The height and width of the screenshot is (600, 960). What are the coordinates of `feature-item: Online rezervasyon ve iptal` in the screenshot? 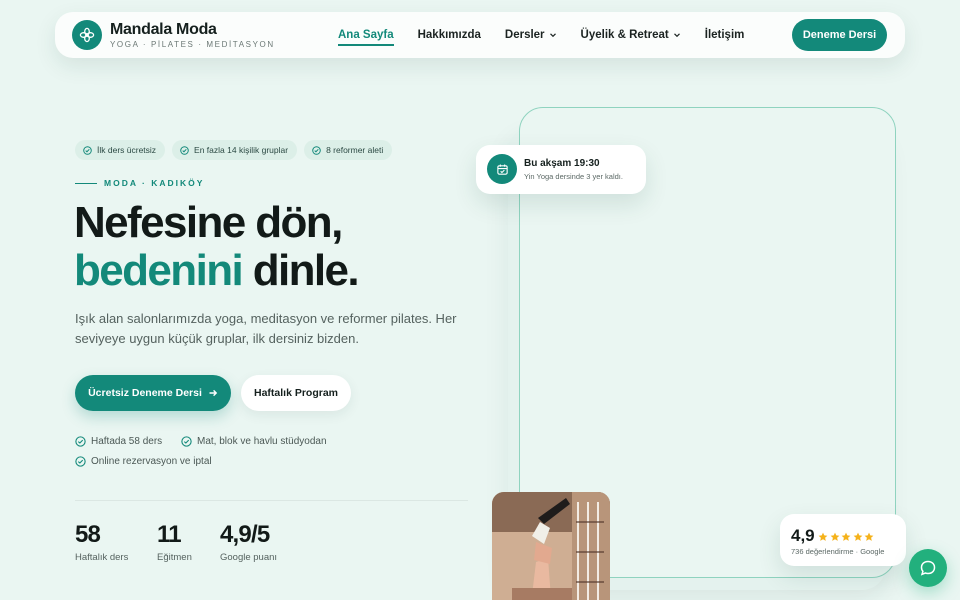 It's located at (143, 461).